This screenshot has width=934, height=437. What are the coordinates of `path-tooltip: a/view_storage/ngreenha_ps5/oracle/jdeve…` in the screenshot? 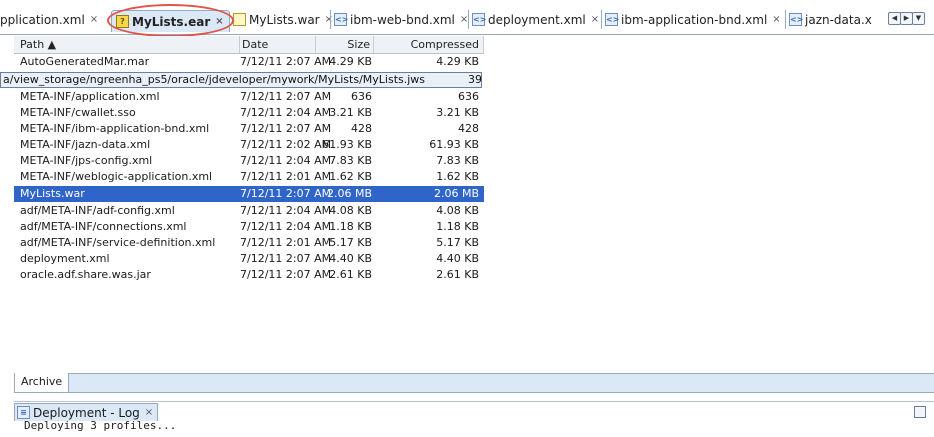 It's located at (241, 80).